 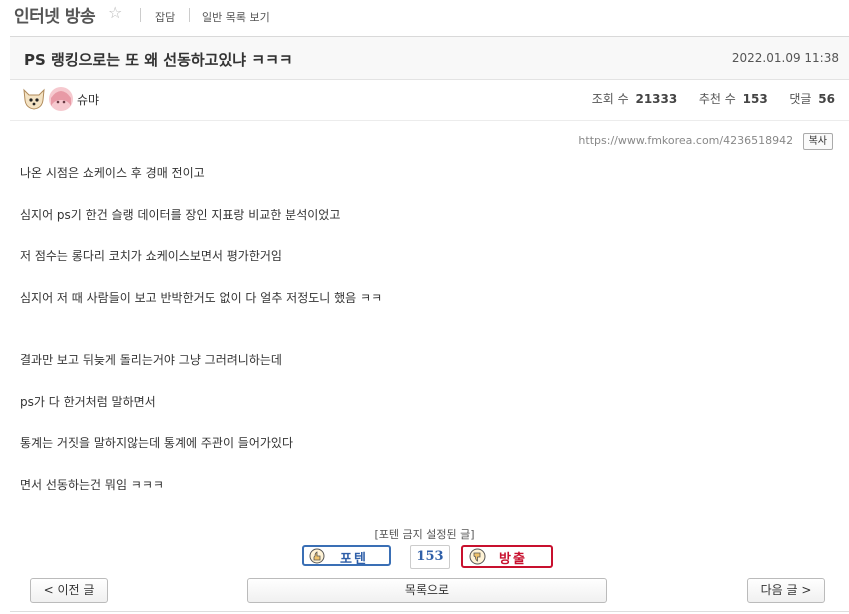 What do you see at coordinates (151, 256) in the screenshot?
I see `post-line: 저 점수는 롱다리 코치가 쇼케이스보면서 평가한거임` at bounding box center [151, 256].